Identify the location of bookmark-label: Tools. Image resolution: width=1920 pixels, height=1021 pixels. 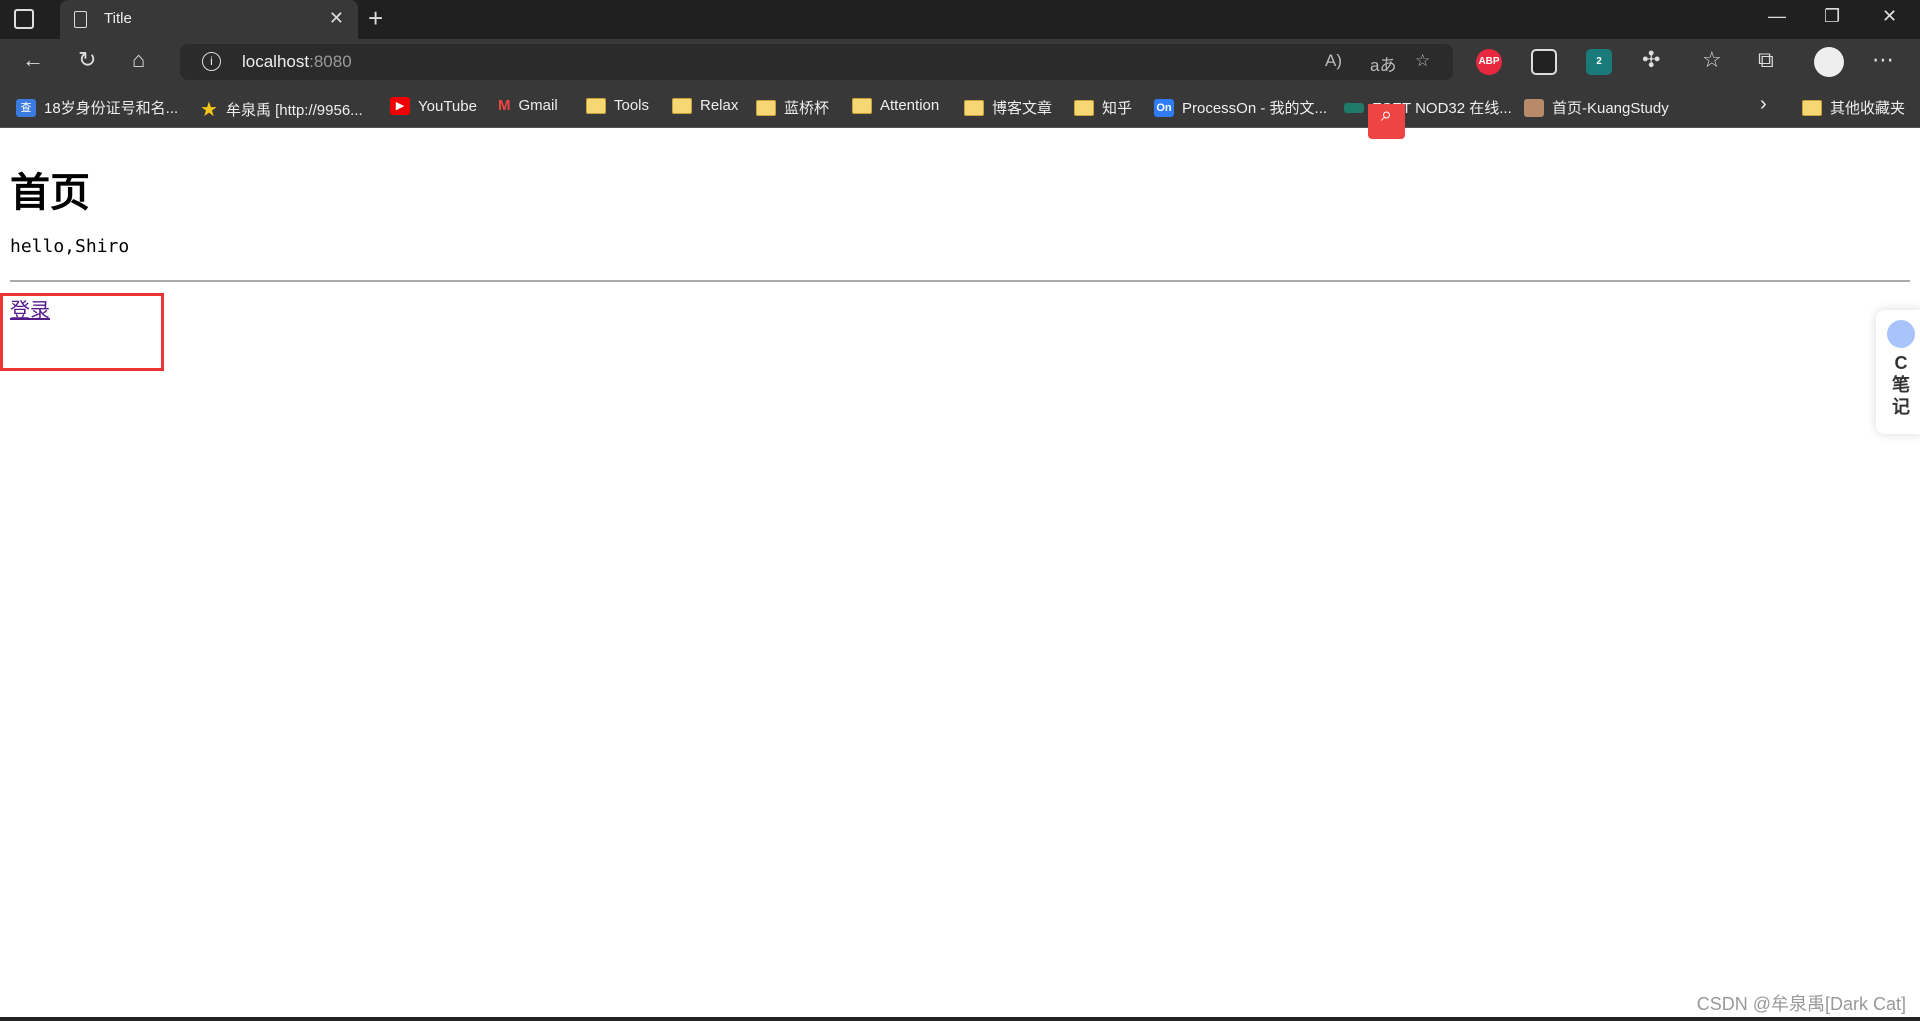
(632, 105).